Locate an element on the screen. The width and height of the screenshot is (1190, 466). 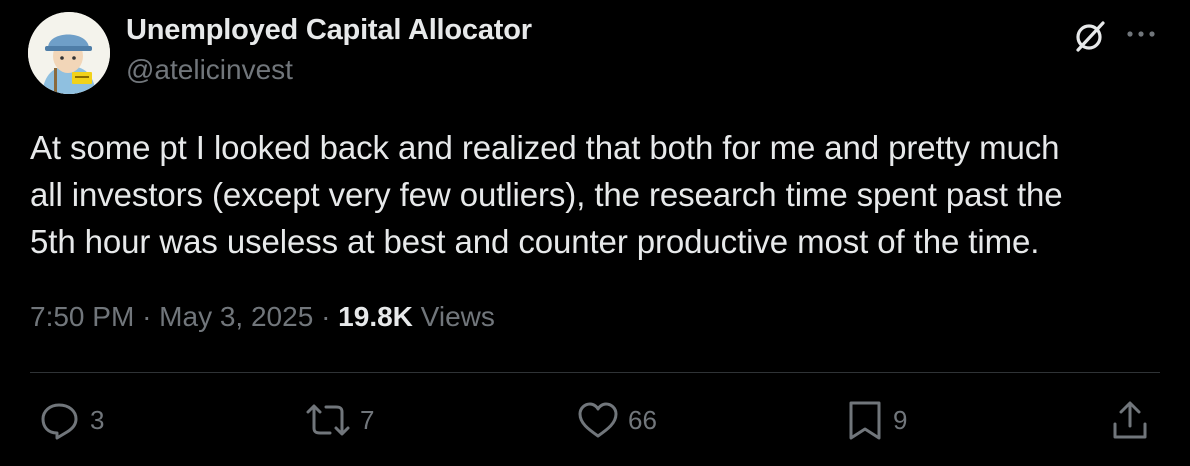
avatar-illustration is located at coordinates (69, 53).